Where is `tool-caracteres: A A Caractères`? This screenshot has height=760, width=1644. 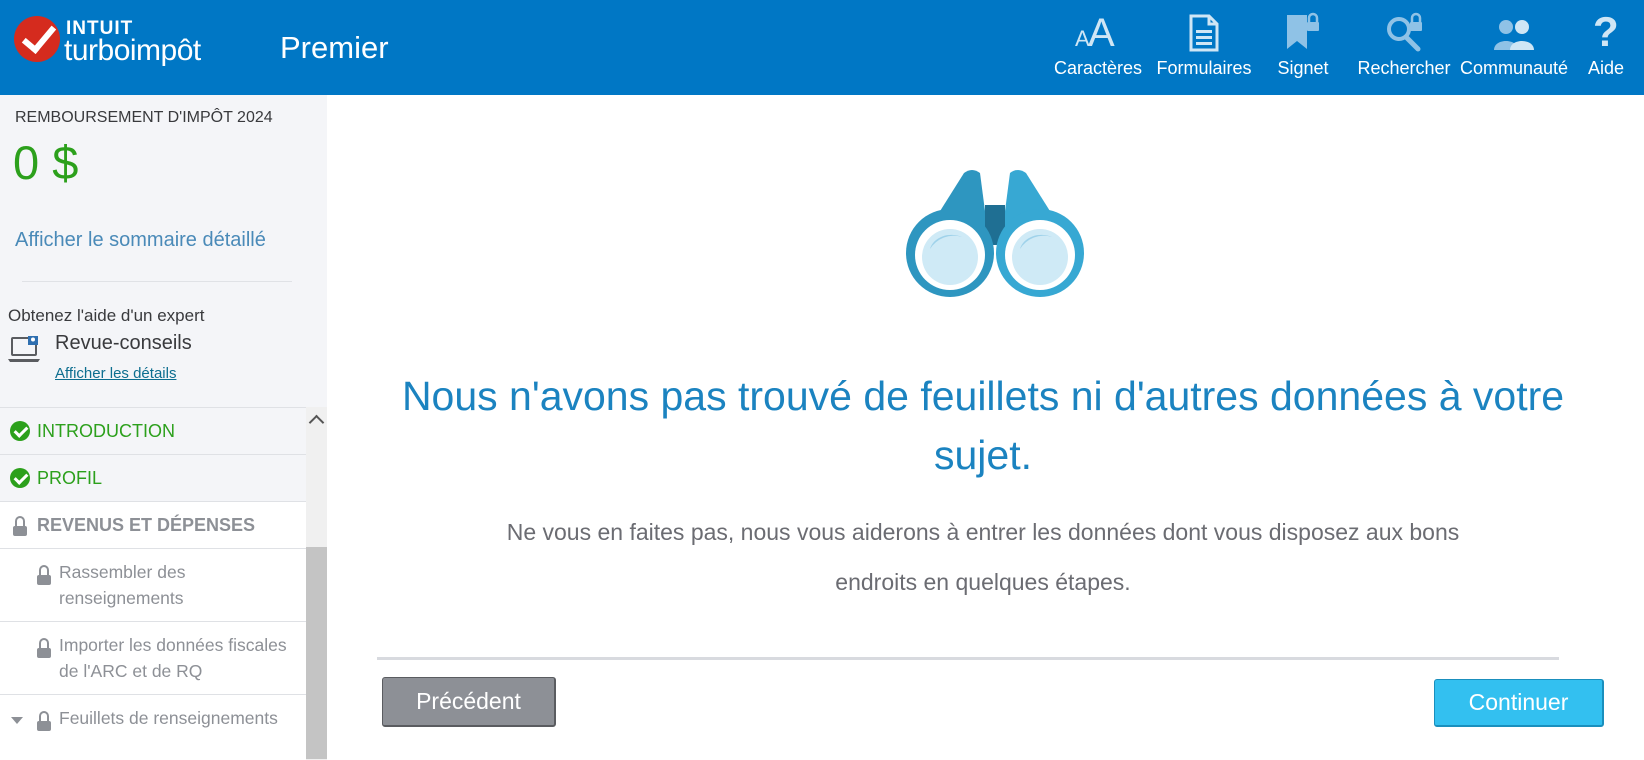 tool-caracteres: A A Caractères is located at coordinates (1098, 47).